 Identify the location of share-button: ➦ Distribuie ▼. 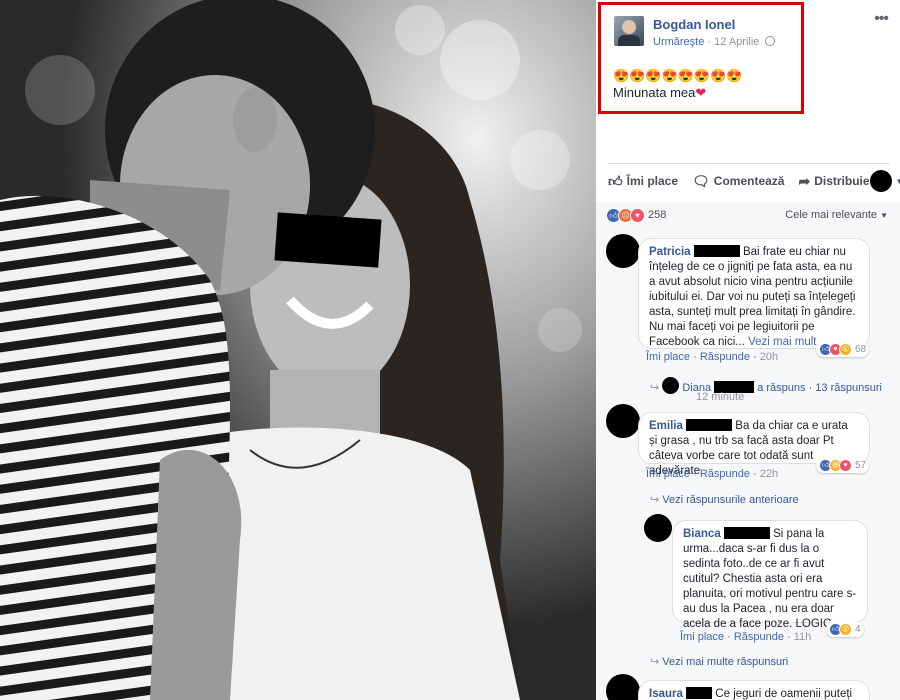
(849, 181).